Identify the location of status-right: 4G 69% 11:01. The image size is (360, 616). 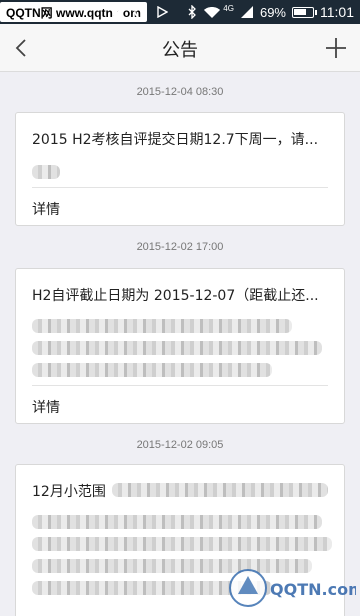
(270, 12).